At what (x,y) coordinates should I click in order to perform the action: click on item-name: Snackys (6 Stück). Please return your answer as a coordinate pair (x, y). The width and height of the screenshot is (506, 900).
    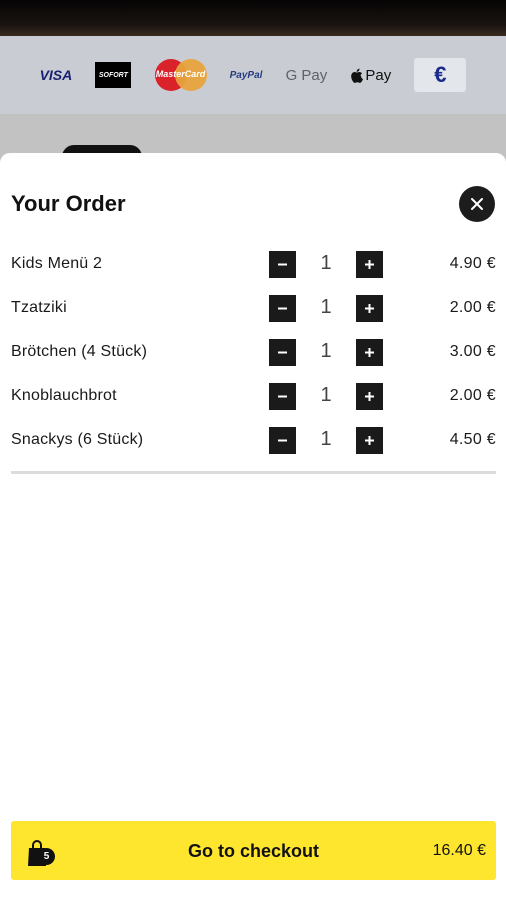
    Looking at the image, I should click on (77, 439).